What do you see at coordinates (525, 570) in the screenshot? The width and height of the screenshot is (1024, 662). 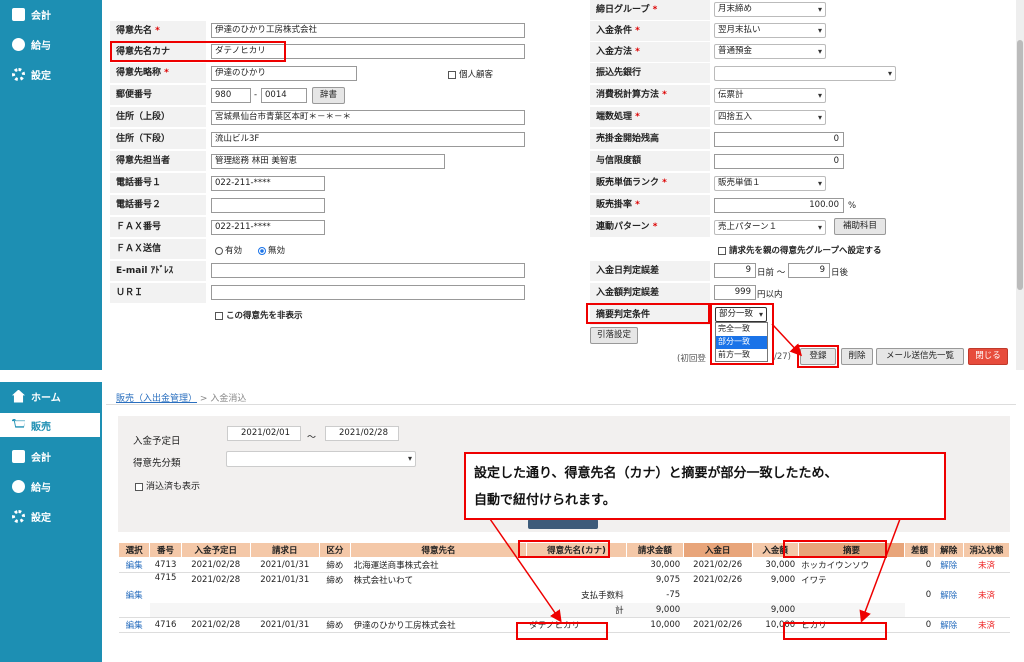 I see `arrow-to-kana` at bounding box center [525, 570].